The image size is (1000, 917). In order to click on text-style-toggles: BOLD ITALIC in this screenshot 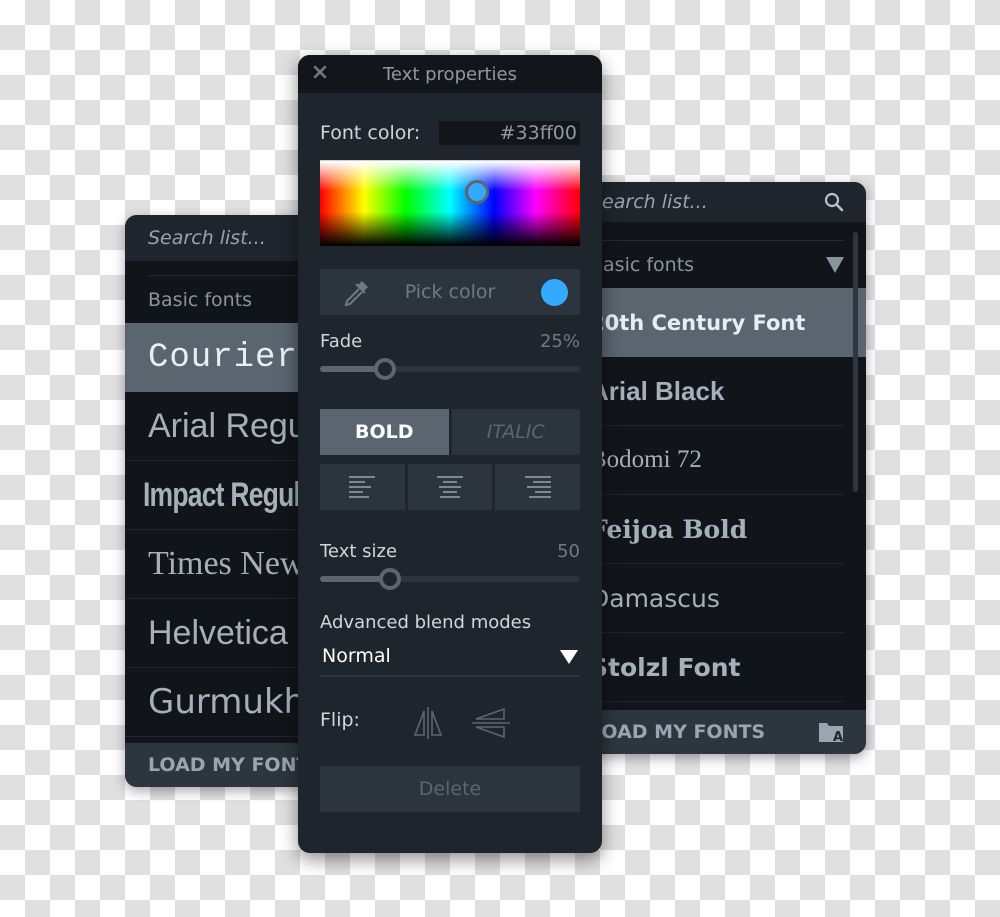, I will do `click(450, 432)`.